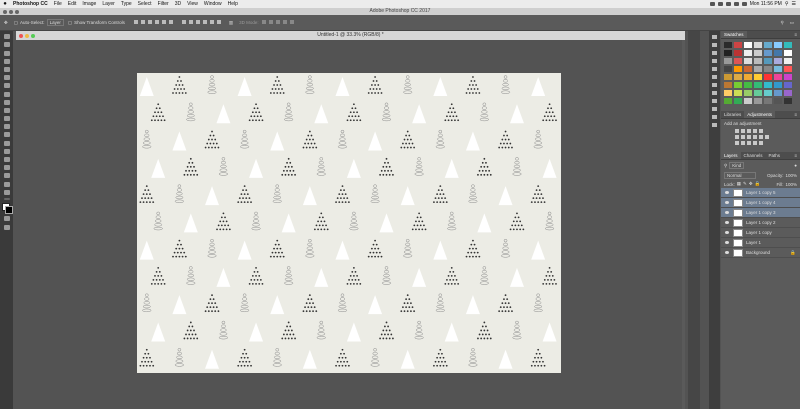 This screenshot has height=409, width=800. I want to click on brush-tool-icon, so click(6, 94).